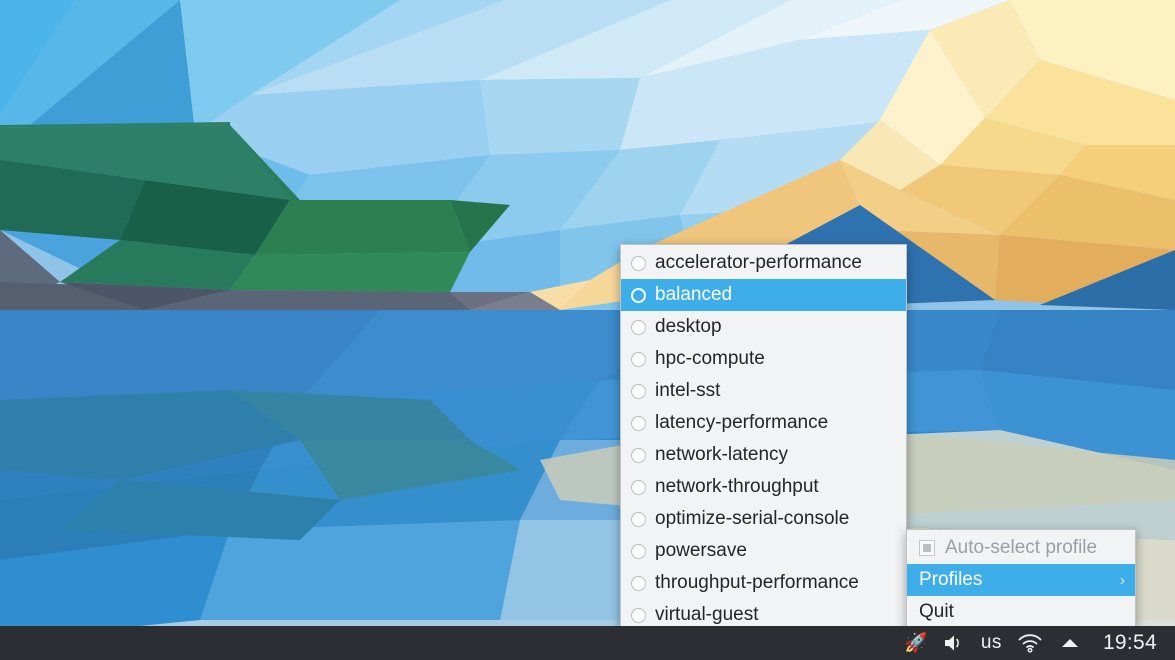 This screenshot has width=1175, height=660. I want to click on menu-item-quit: Quit, so click(1021, 612).